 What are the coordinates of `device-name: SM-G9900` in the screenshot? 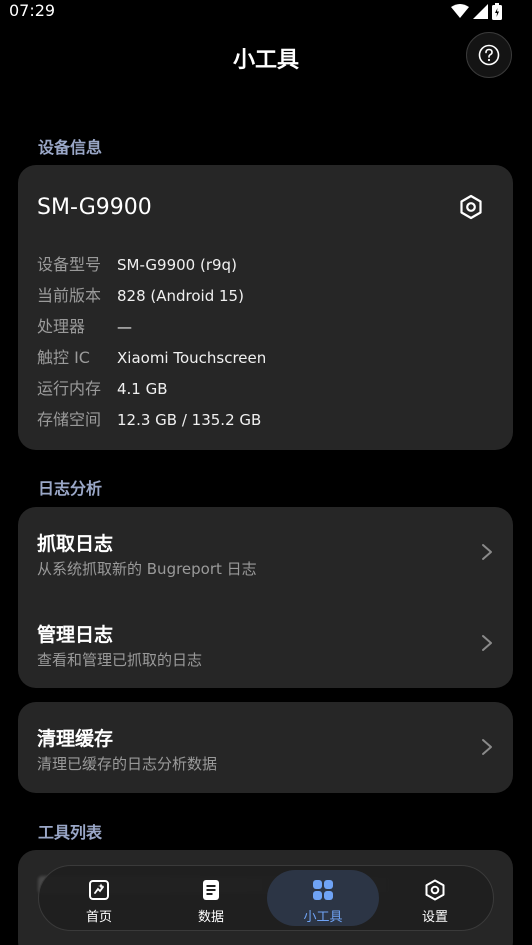 It's located at (94, 207).